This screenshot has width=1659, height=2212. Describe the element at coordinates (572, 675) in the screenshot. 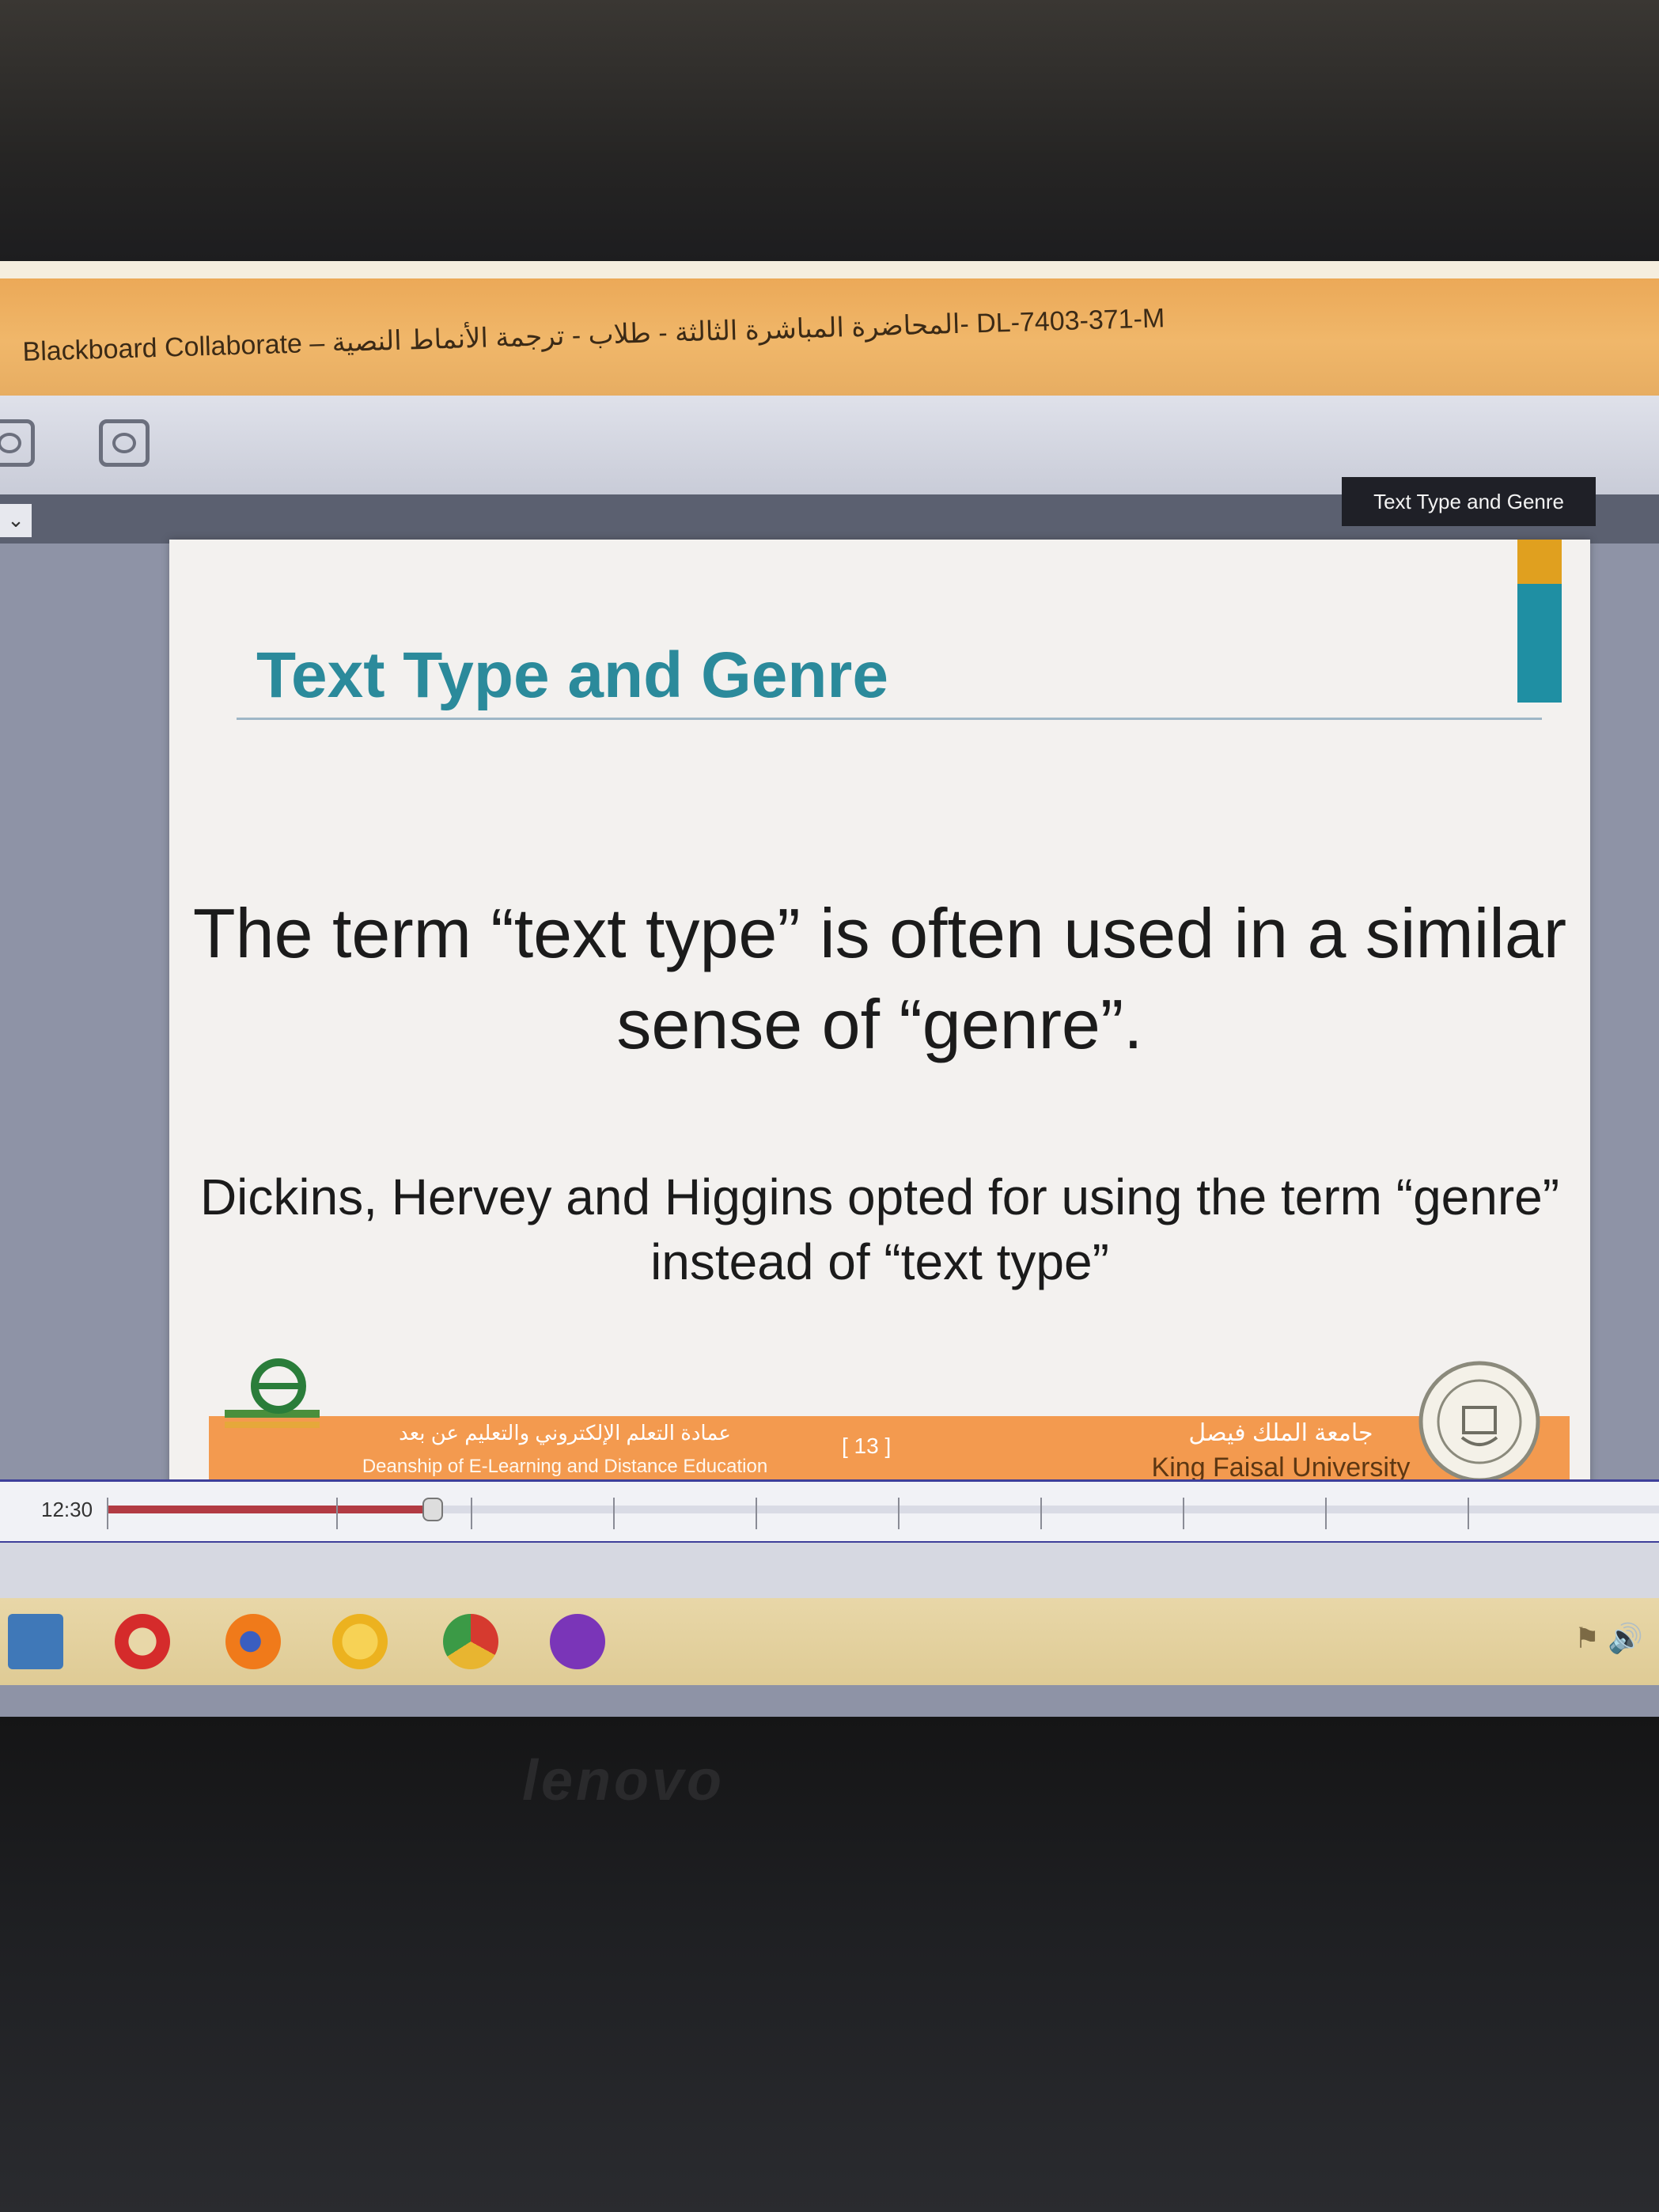

I see `slide-heading: Text Type and Genre` at that location.